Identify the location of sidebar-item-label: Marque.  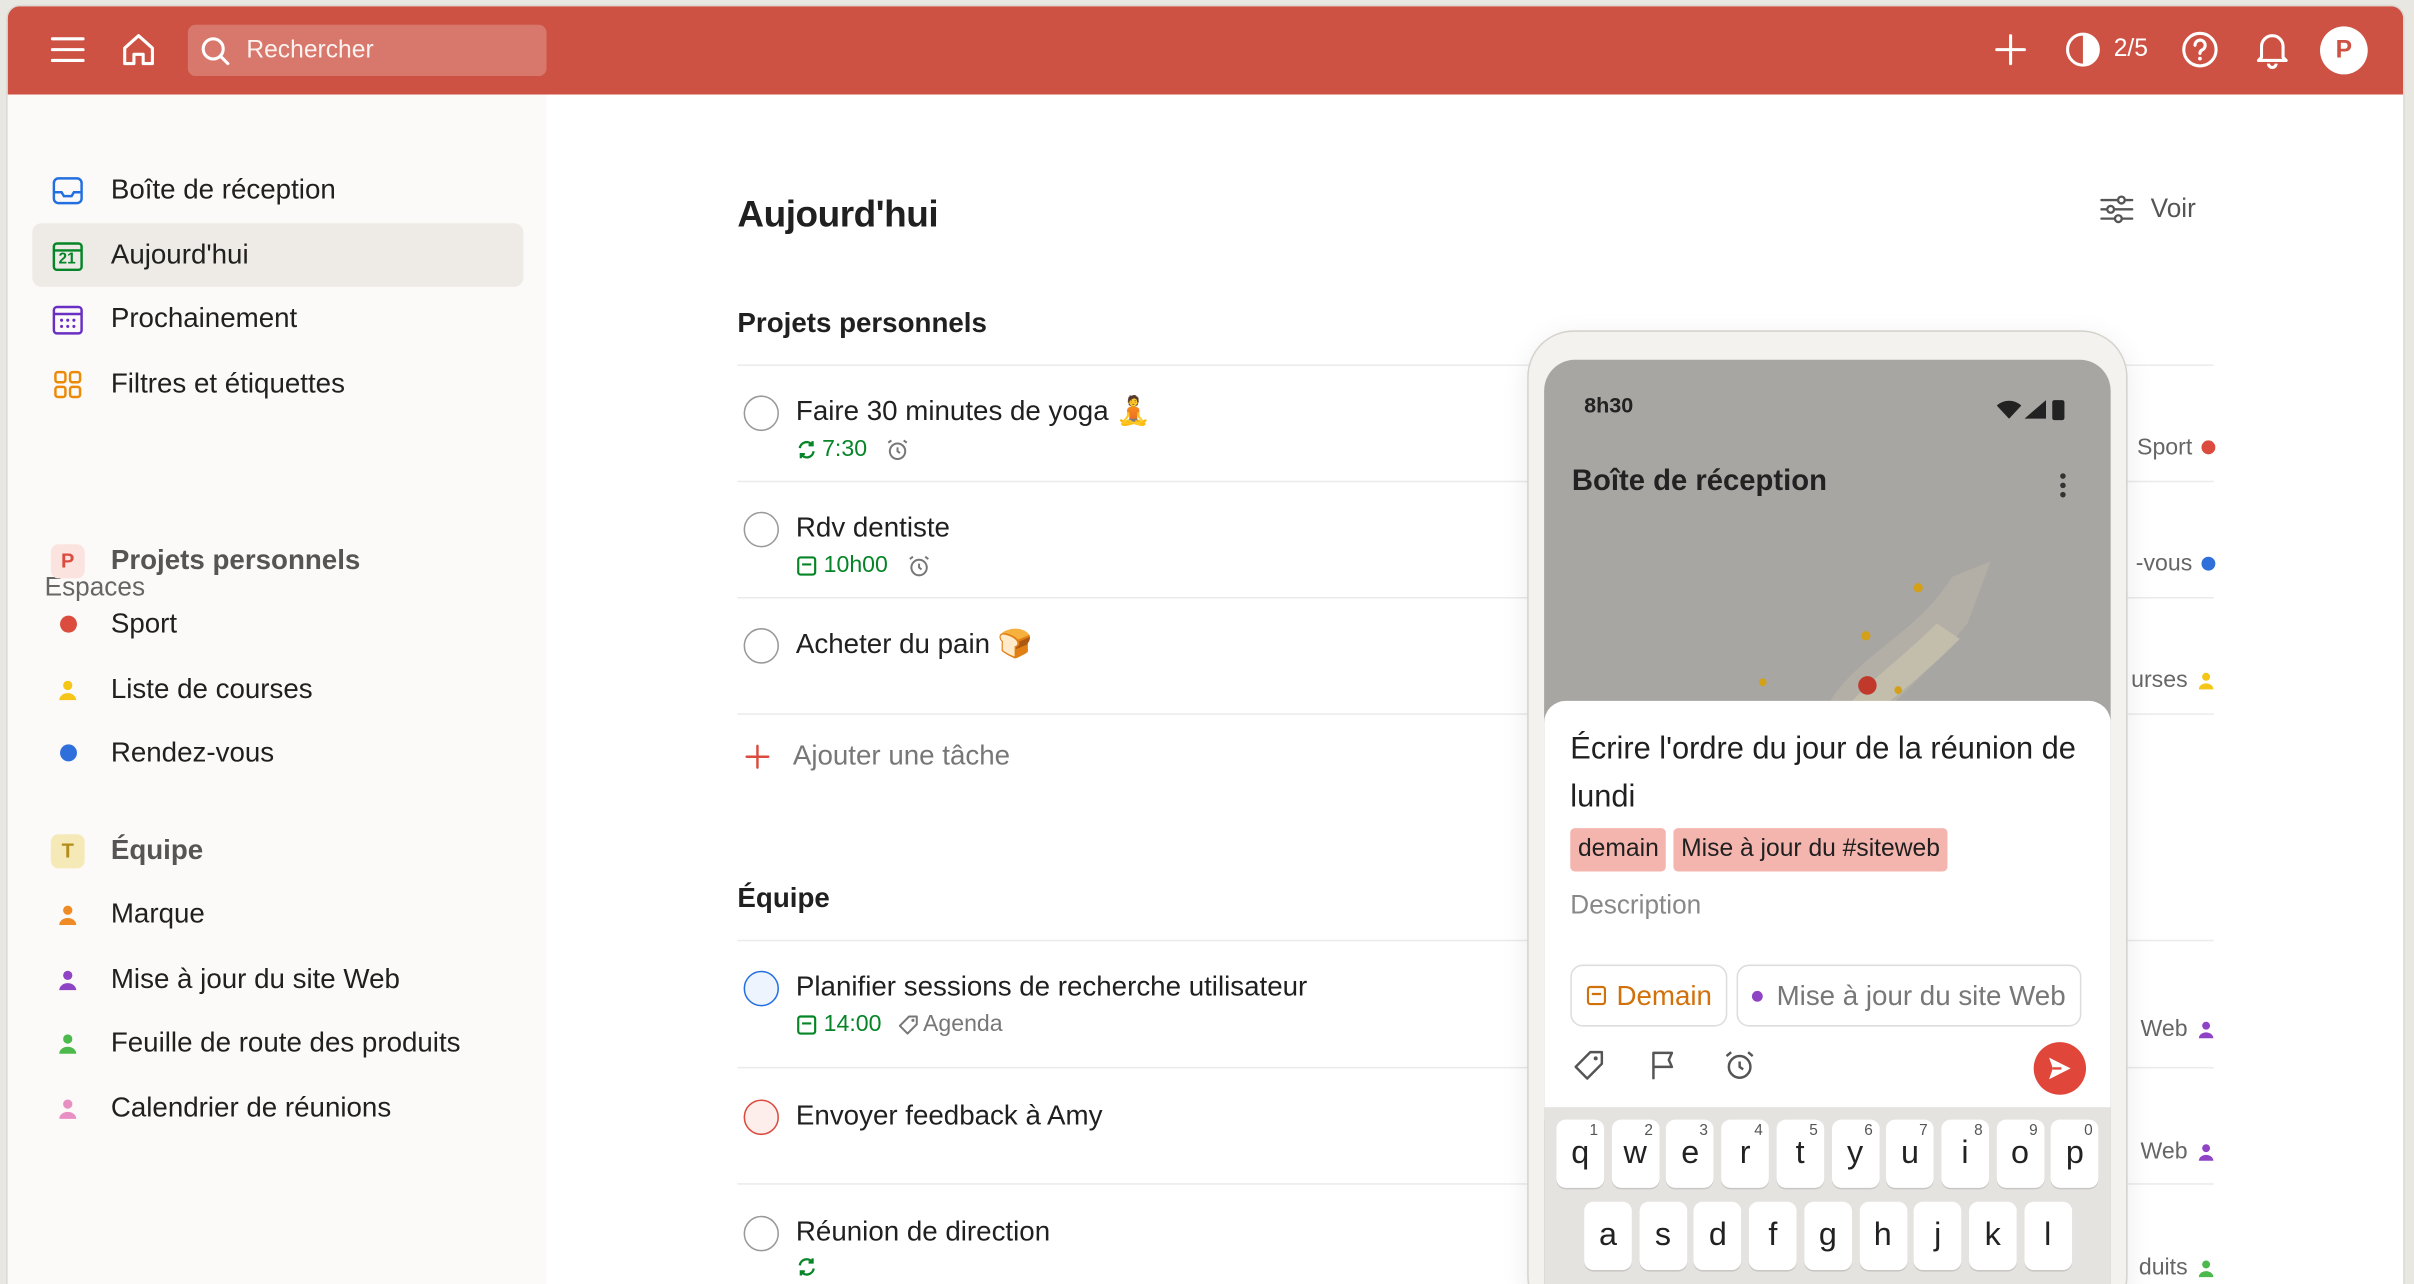
(157, 913).